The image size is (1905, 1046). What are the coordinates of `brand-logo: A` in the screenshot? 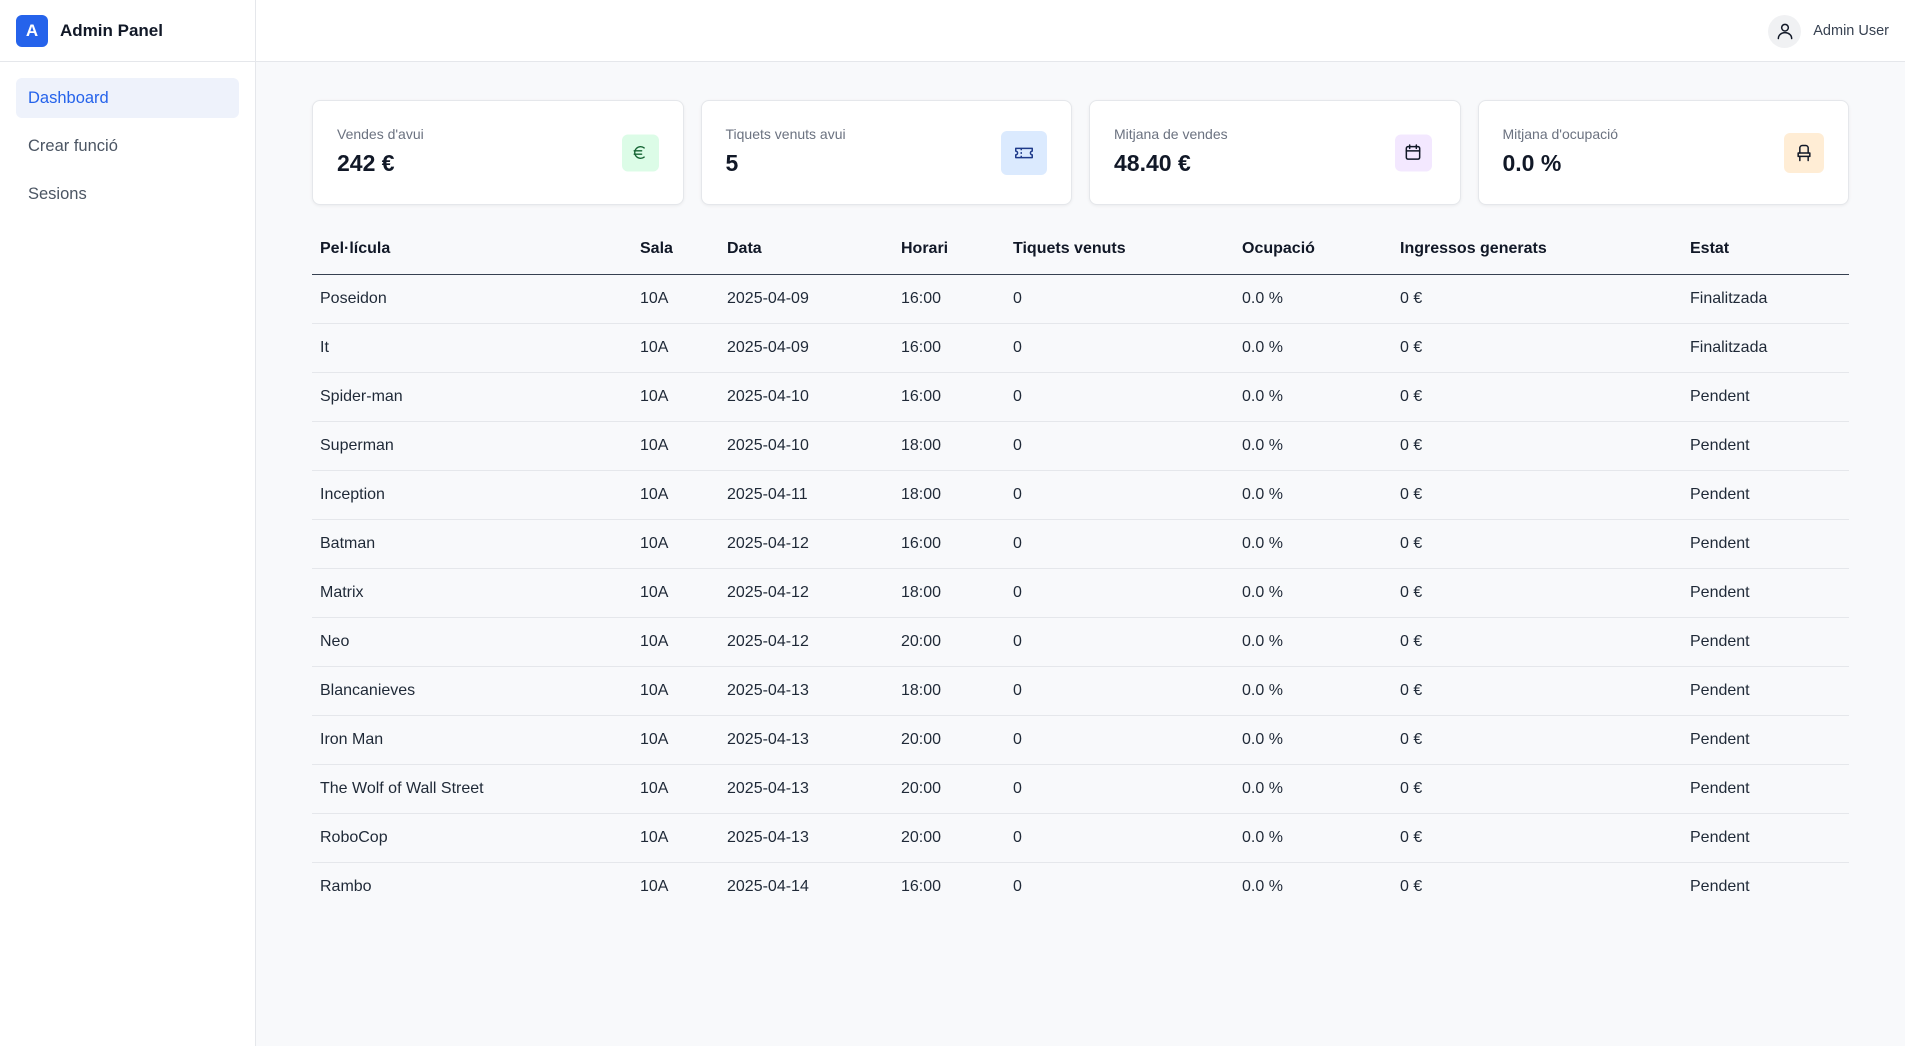 It's located at (32, 30).